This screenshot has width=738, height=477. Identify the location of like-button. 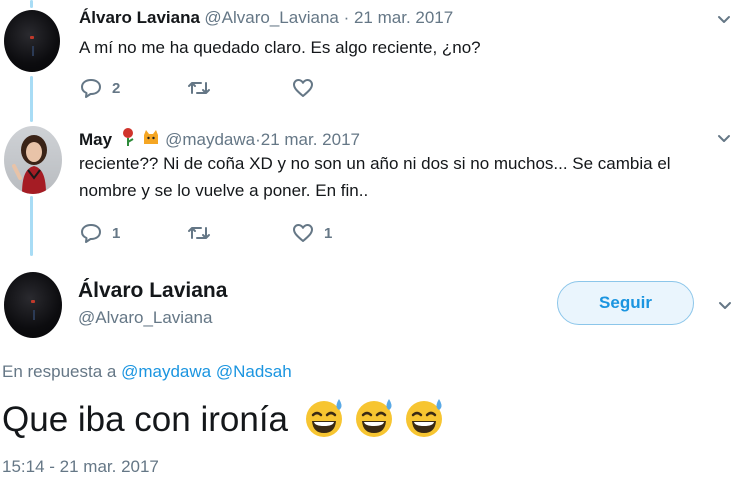
(303, 88).